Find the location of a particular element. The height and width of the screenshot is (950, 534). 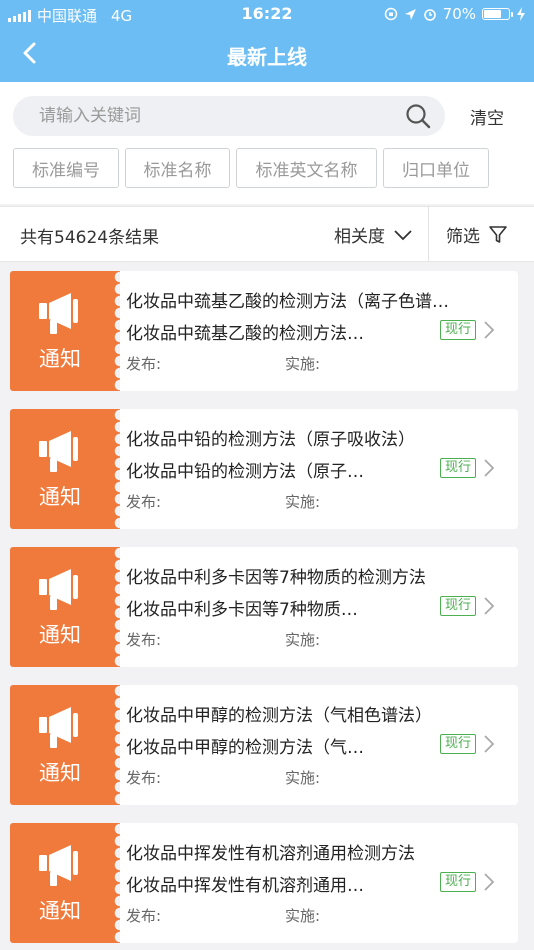

alarm-icon is located at coordinates (429, 15).